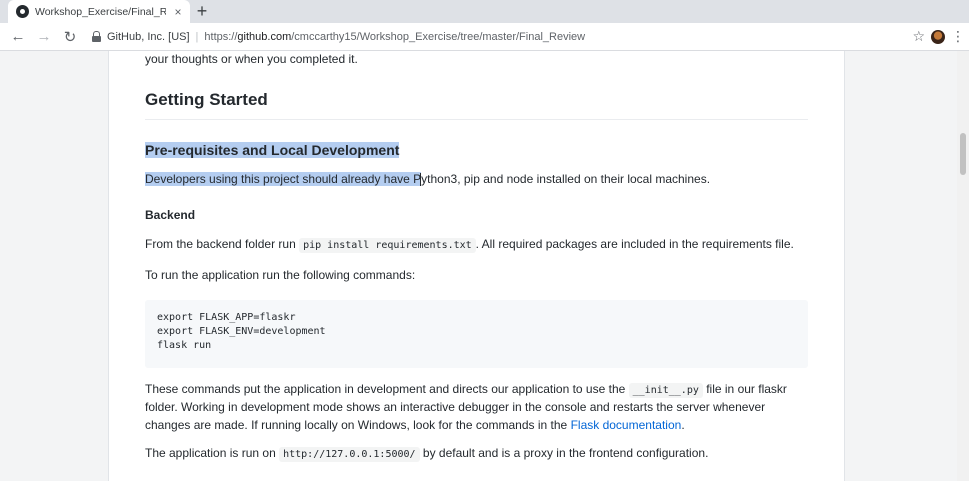  What do you see at coordinates (210, 453) in the screenshot?
I see `app-run-text-1: The application is run on` at bounding box center [210, 453].